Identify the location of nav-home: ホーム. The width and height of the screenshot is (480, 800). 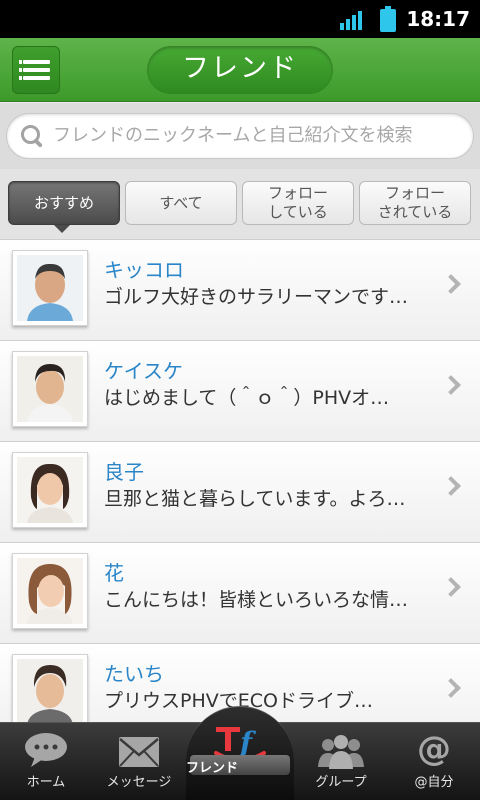
(46, 761).